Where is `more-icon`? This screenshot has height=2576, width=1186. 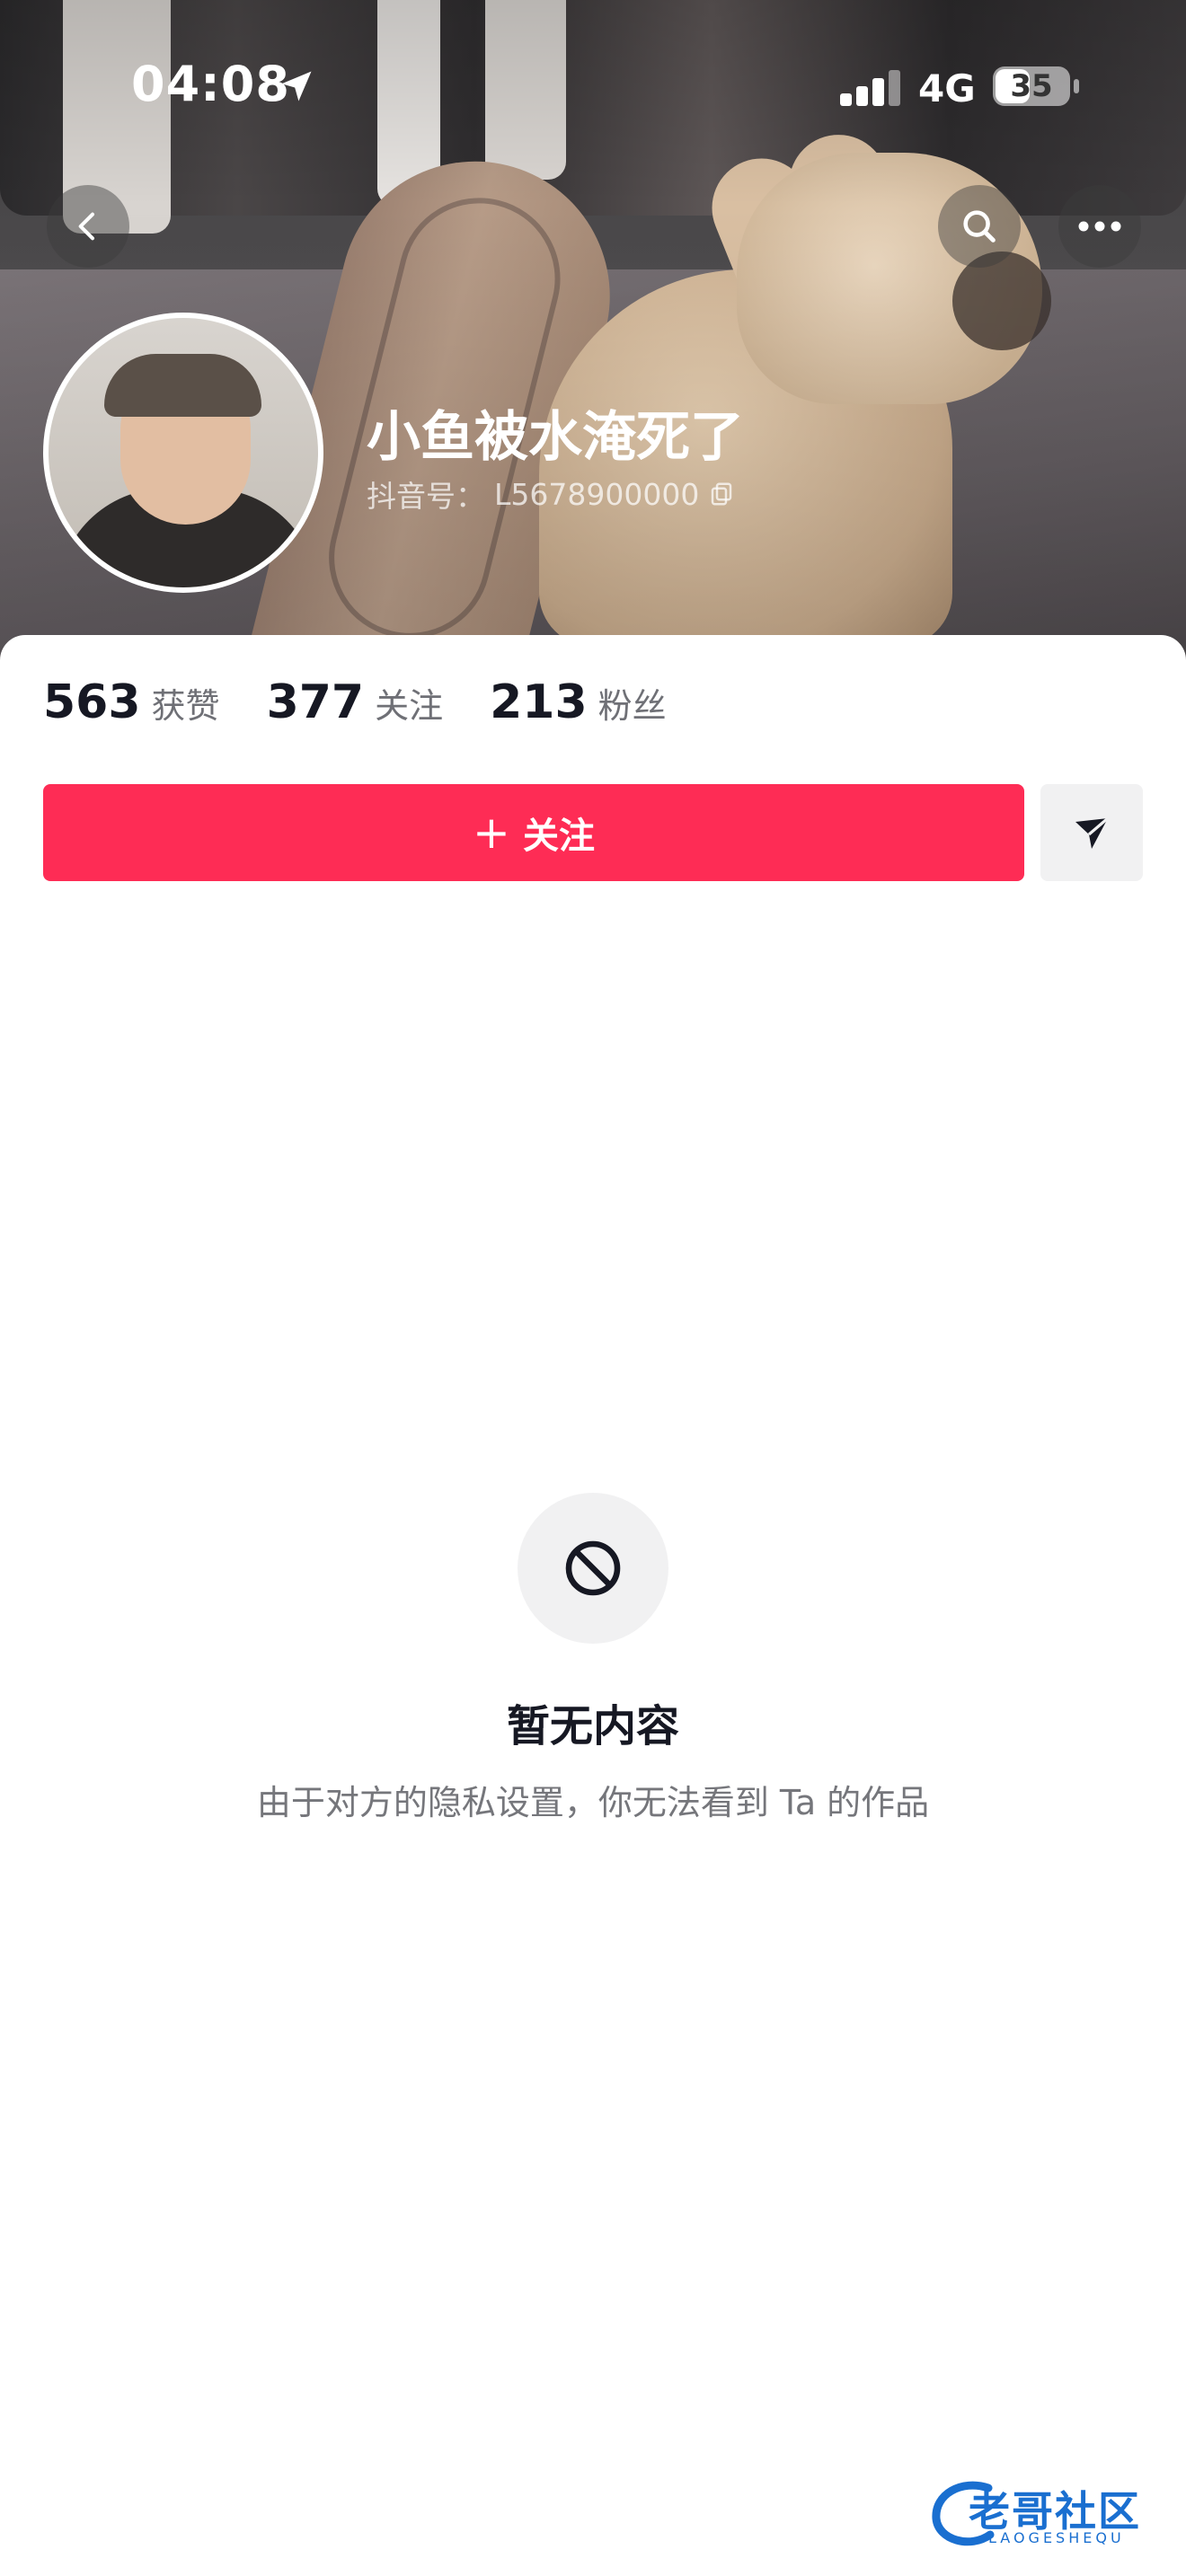
more-icon is located at coordinates (1099, 226).